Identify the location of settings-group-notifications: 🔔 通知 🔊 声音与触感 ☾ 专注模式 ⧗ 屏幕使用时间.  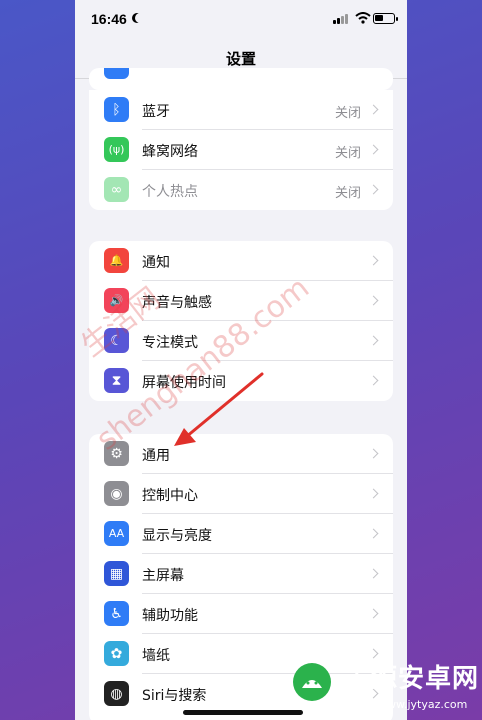
(241, 321).